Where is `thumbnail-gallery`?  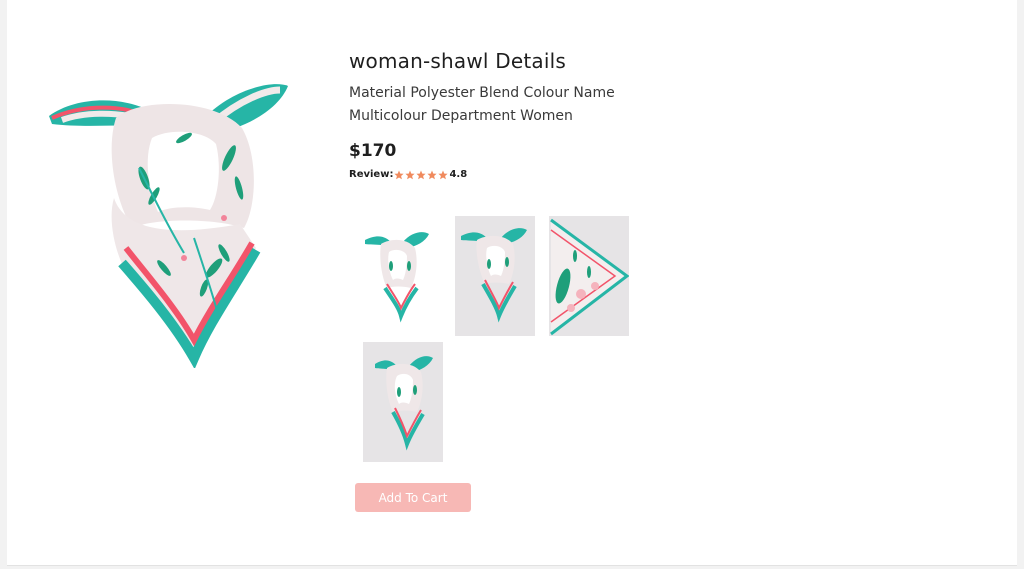
thumbnail-gallery is located at coordinates (495, 341).